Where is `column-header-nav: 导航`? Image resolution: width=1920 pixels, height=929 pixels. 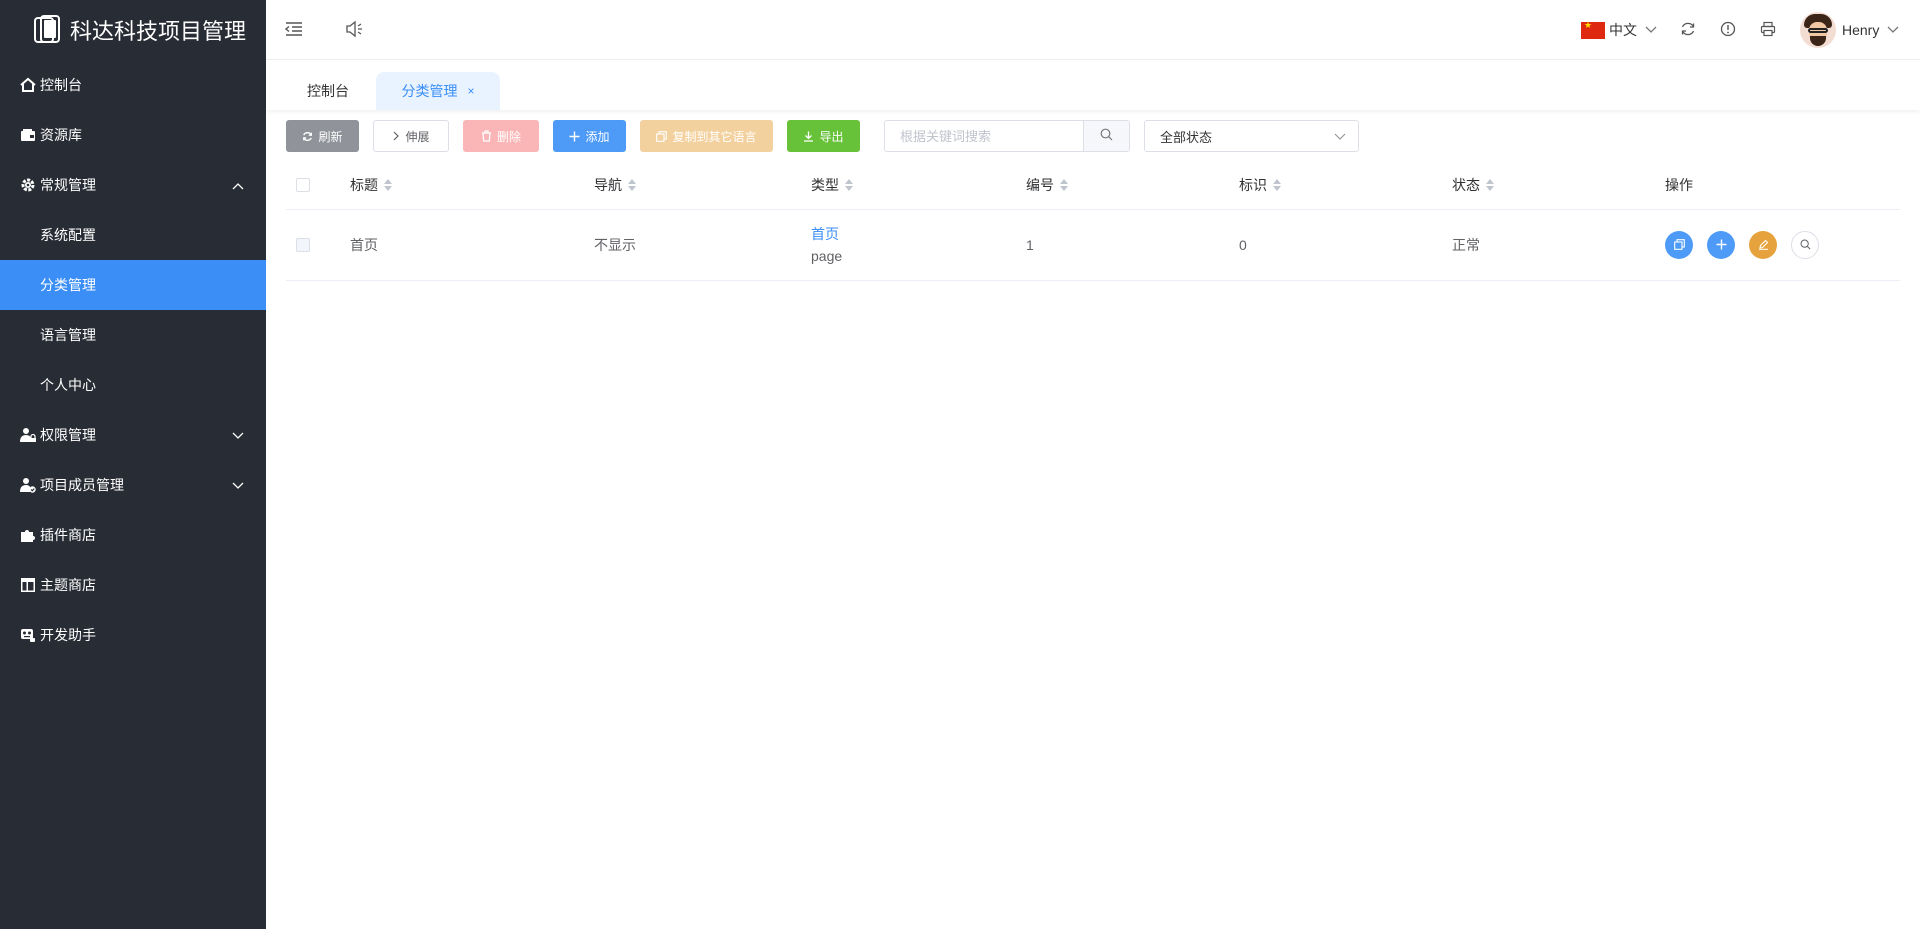 column-header-nav: 导航 is located at coordinates (615, 185).